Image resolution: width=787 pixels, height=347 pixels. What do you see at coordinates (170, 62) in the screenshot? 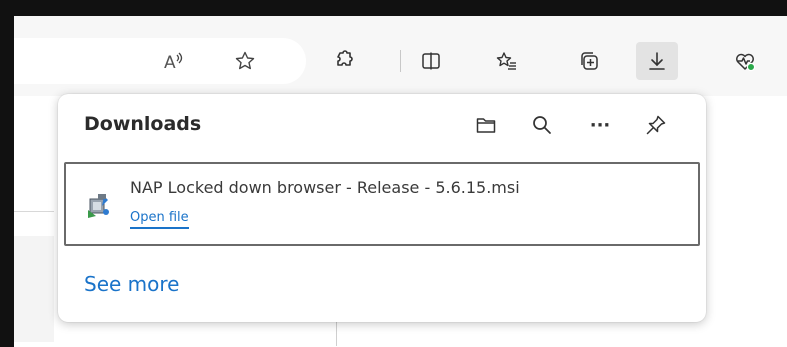
I see `svg-text: A` at bounding box center [170, 62].